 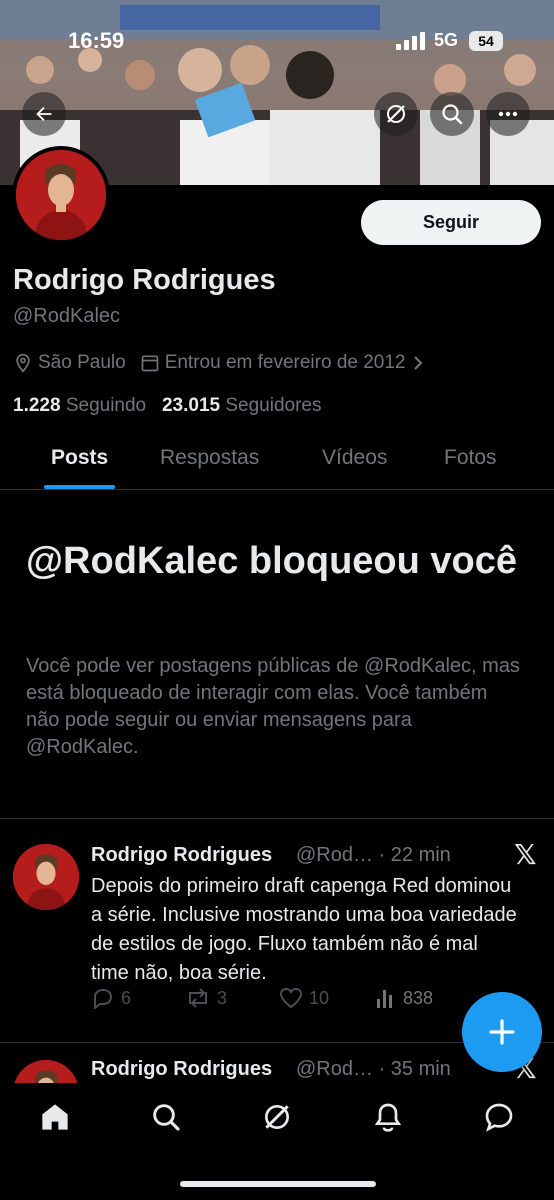 I want to click on joined-text: Entrou em fevereiro de 2012, so click(x=285, y=362).